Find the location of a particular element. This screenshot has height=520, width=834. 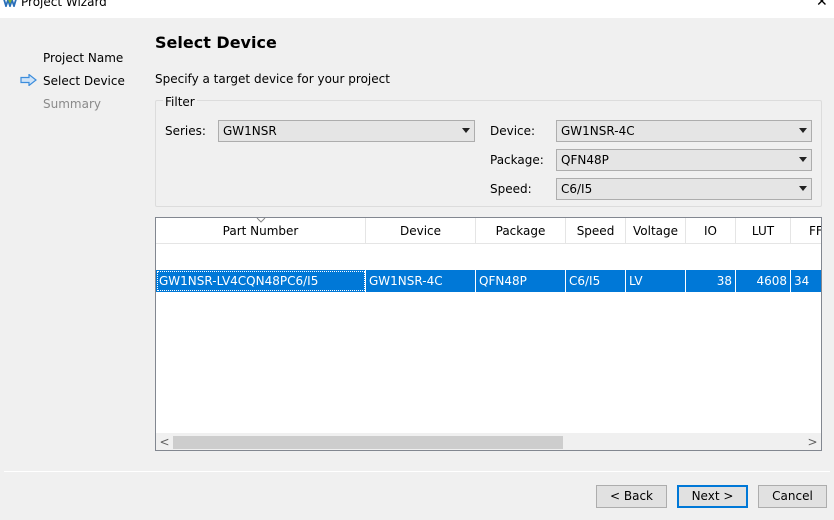

column-header-device: Device is located at coordinates (421, 231).